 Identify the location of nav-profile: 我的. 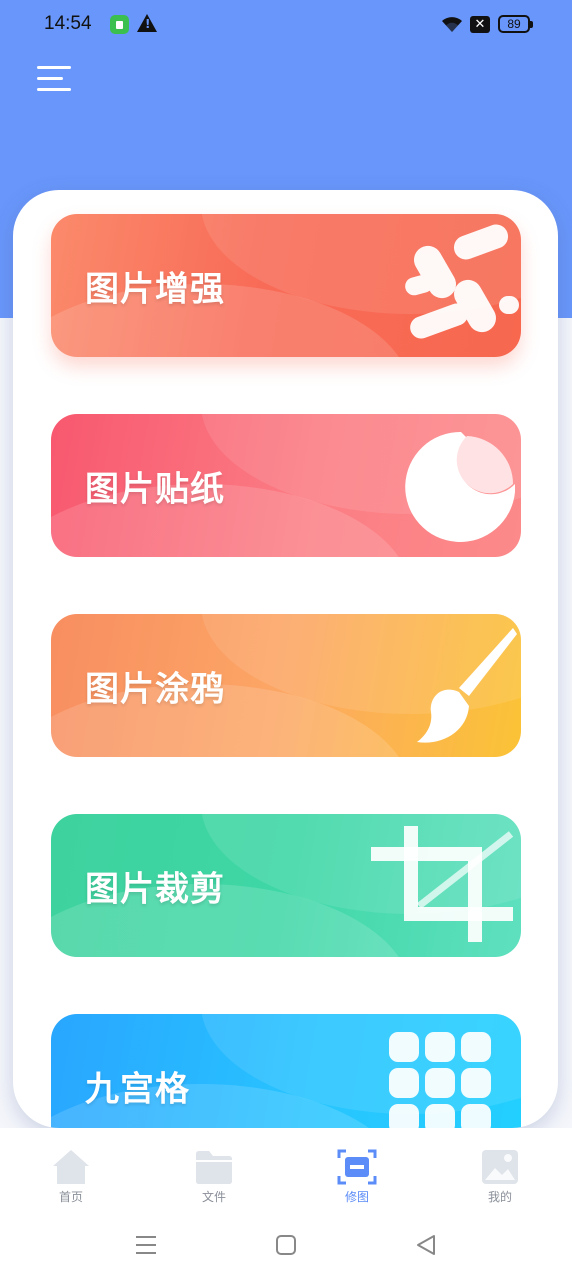
(500, 1168).